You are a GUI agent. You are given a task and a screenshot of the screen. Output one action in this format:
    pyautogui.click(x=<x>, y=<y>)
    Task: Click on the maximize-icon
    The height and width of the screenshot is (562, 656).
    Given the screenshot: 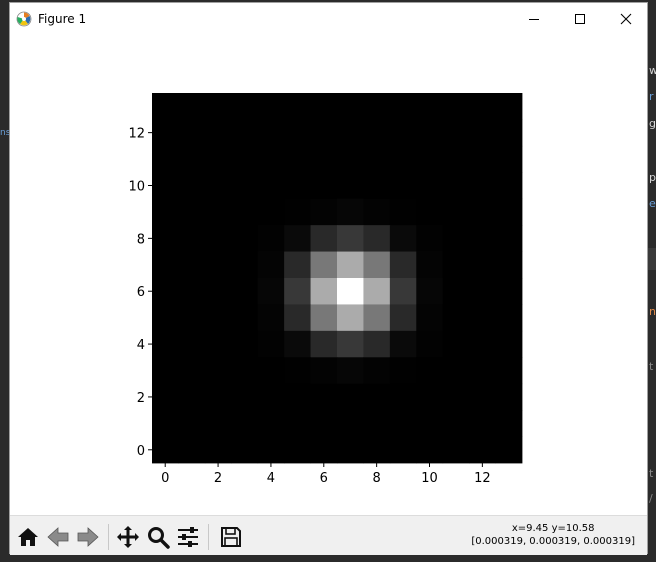 What is the action you would take?
    pyautogui.click(x=580, y=19)
    